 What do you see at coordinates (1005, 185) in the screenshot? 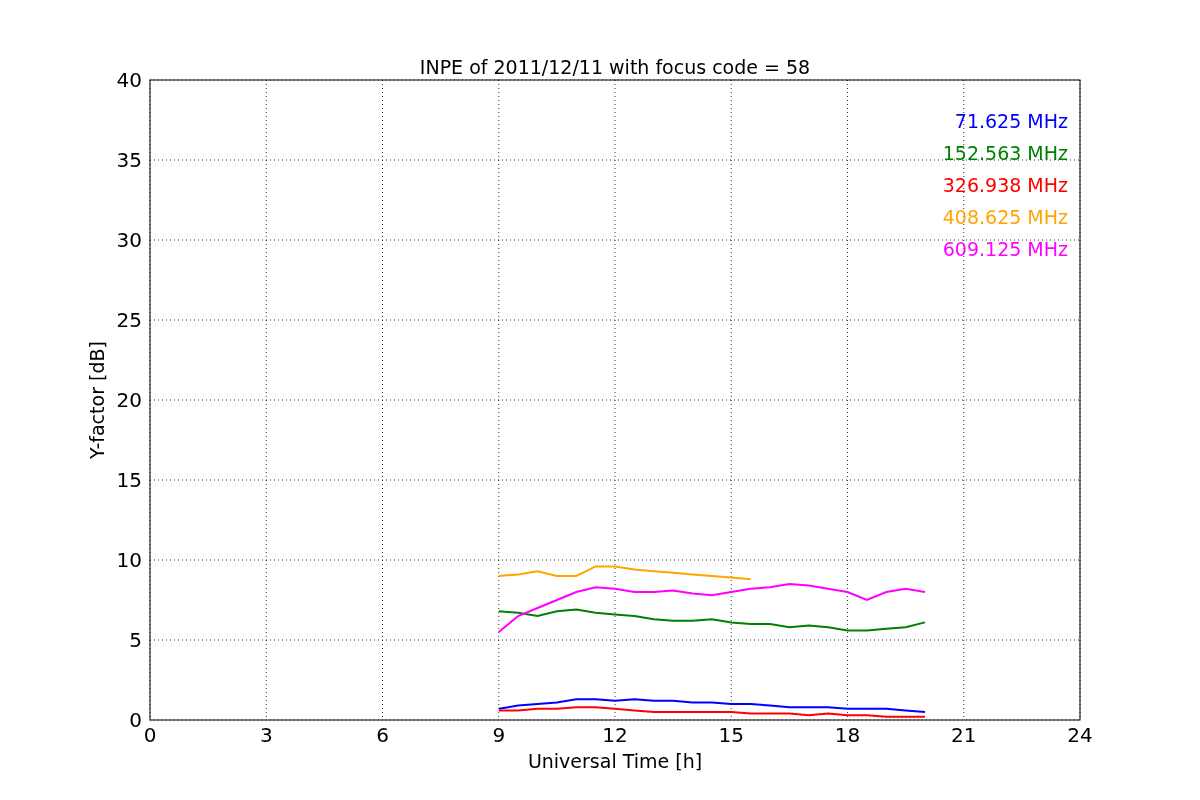
I see `legend-label: 326.938 MHz` at bounding box center [1005, 185].